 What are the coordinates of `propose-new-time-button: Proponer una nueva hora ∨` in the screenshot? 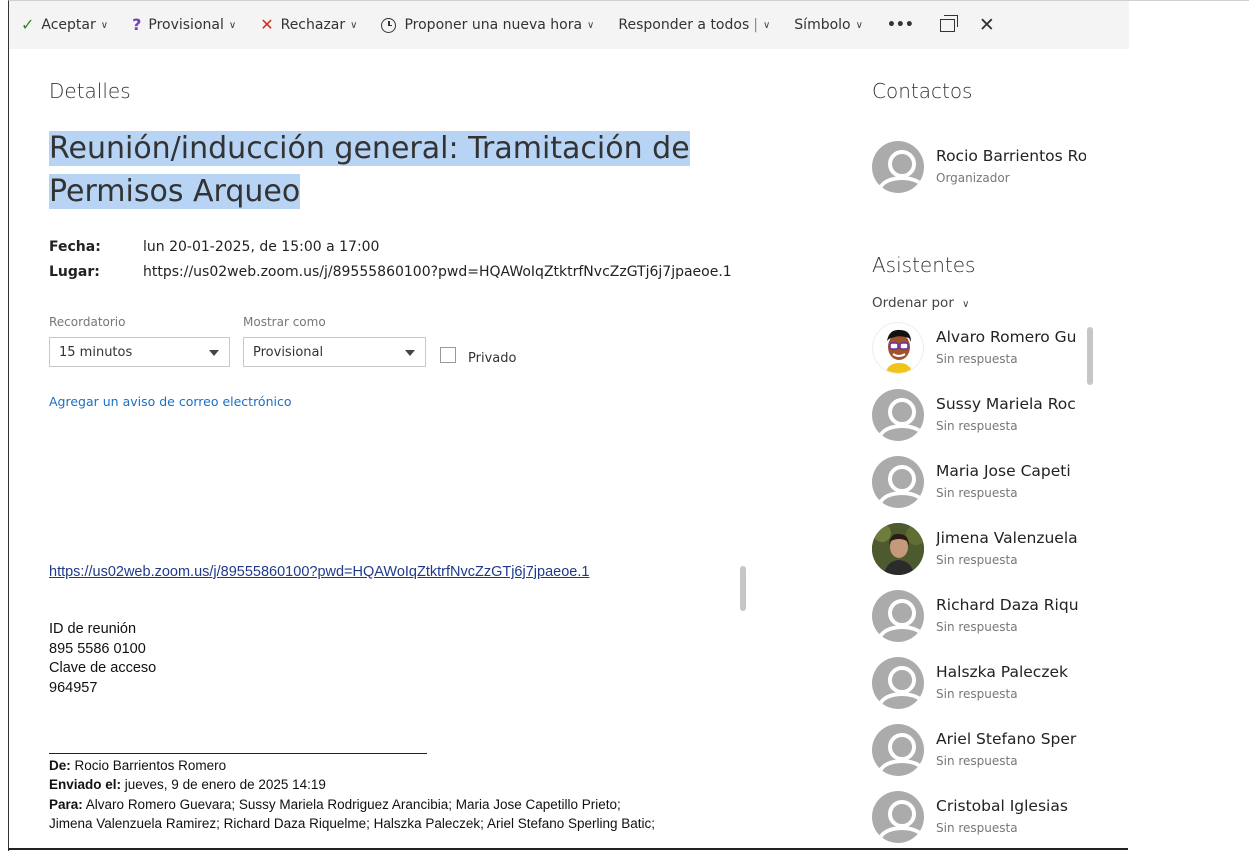 It's located at (487, 25).